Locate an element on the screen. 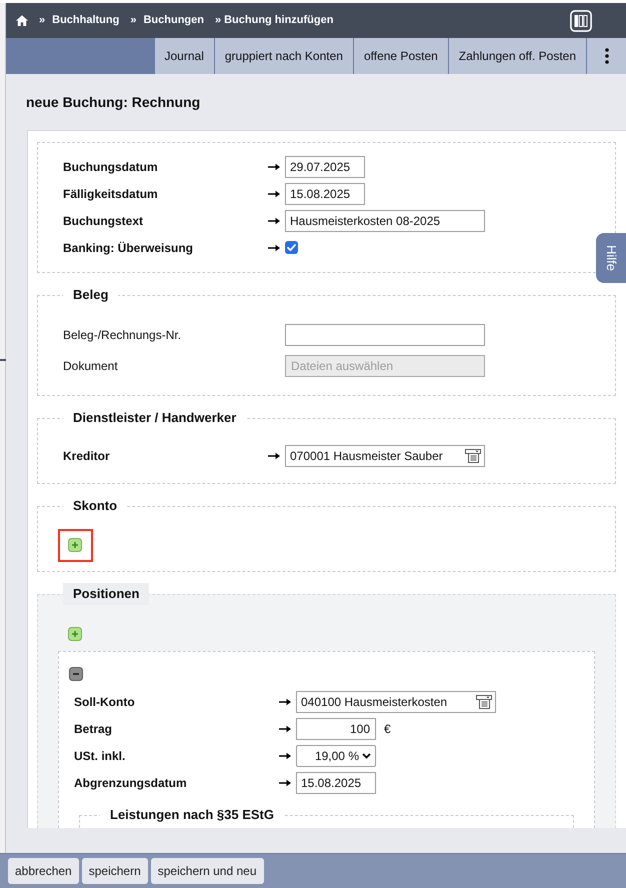 This screenshot has height=888, width=626. text-field: Hausmeisterkosten 08-2025 is located at coordinates (385, 221).